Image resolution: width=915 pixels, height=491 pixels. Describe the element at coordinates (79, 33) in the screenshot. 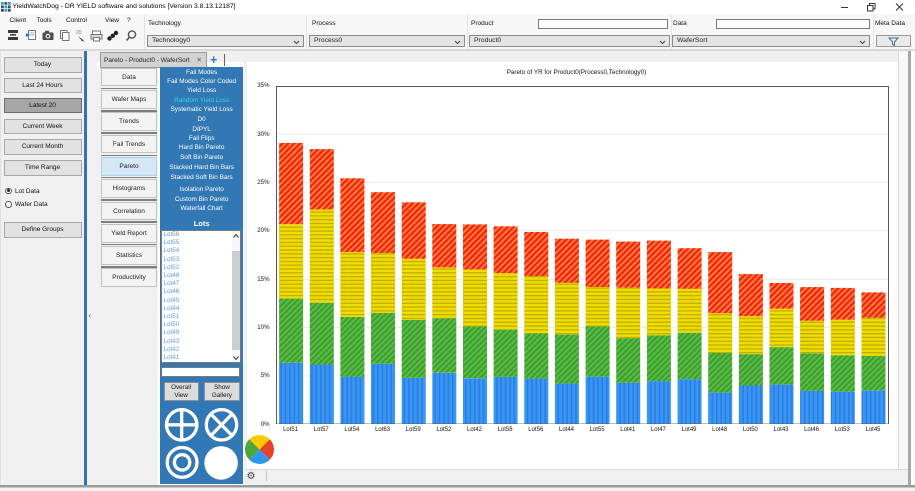

I see `svg-text: 20` at that location.